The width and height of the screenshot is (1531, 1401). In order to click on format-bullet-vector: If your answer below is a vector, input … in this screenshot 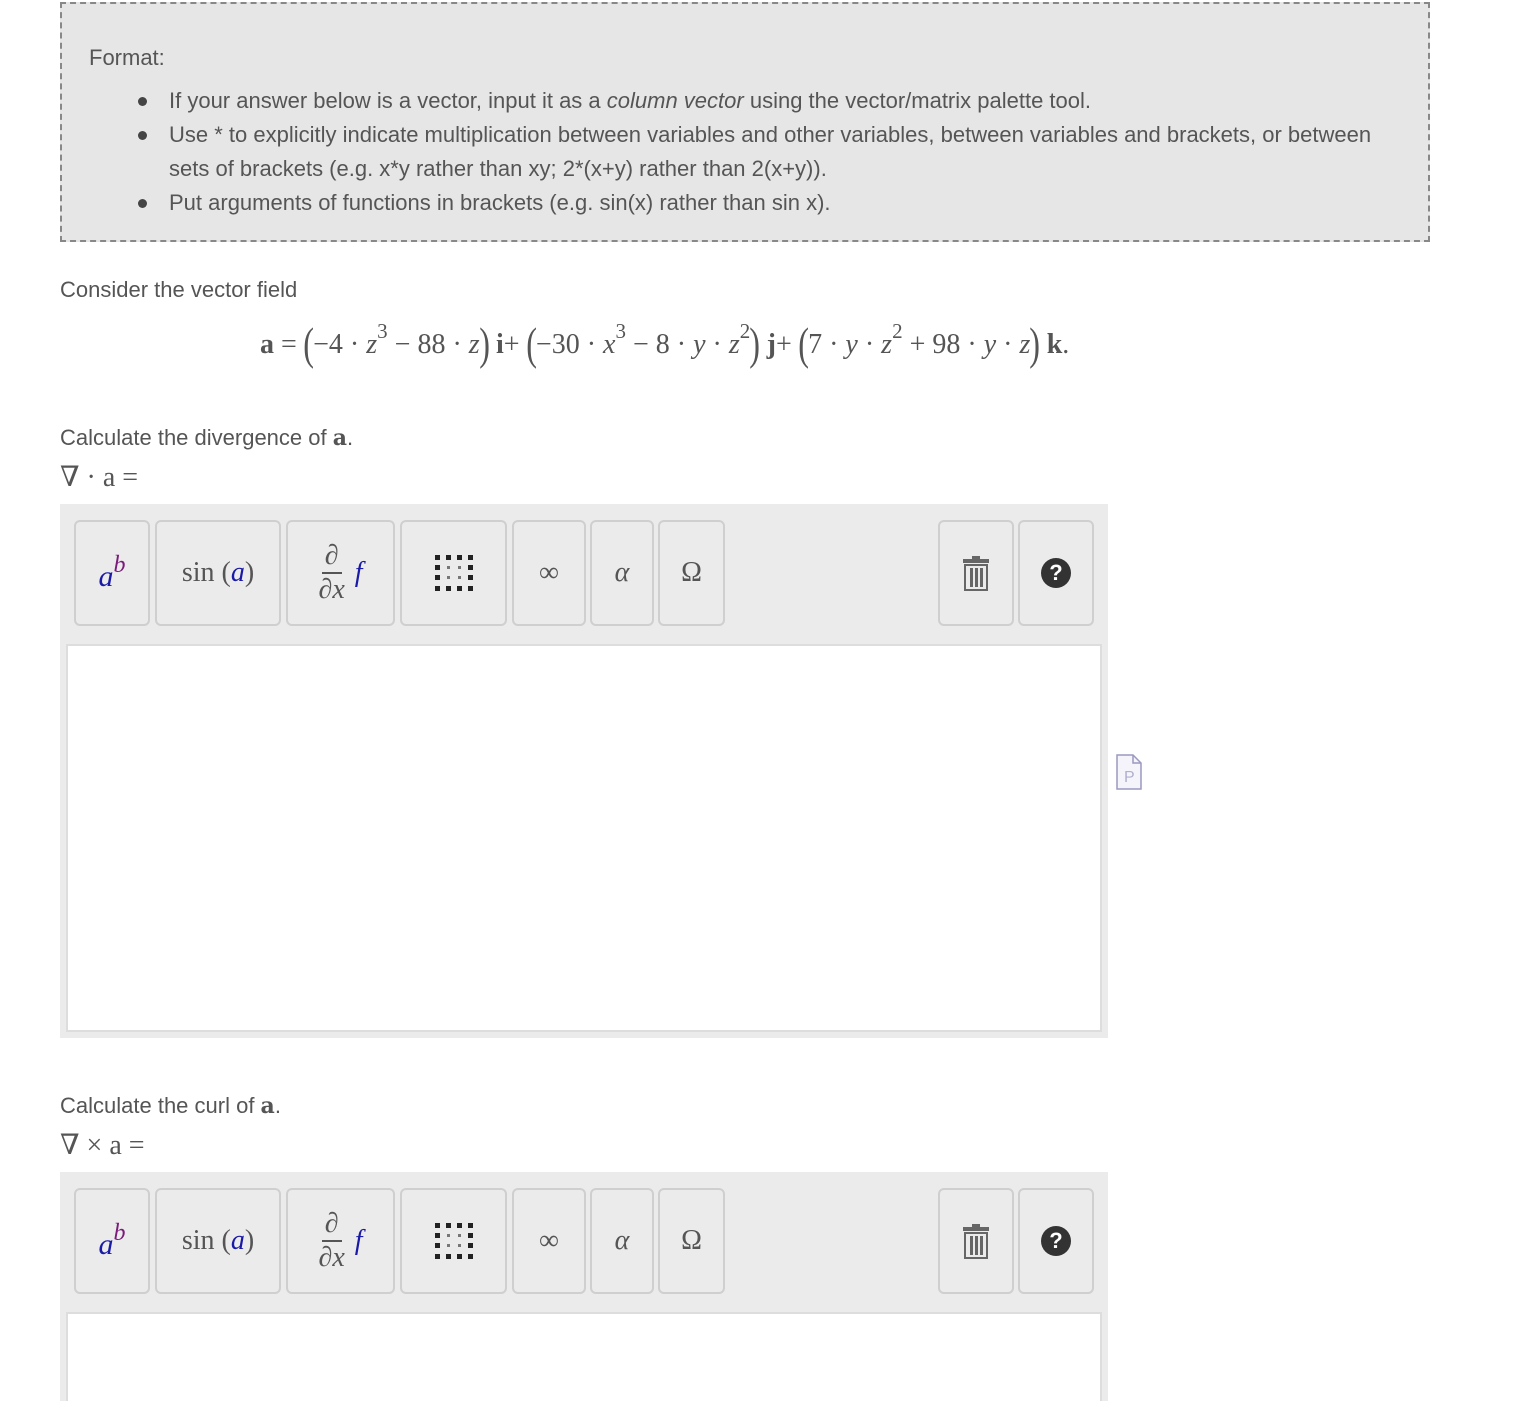, I will do `click(763, 101)`.